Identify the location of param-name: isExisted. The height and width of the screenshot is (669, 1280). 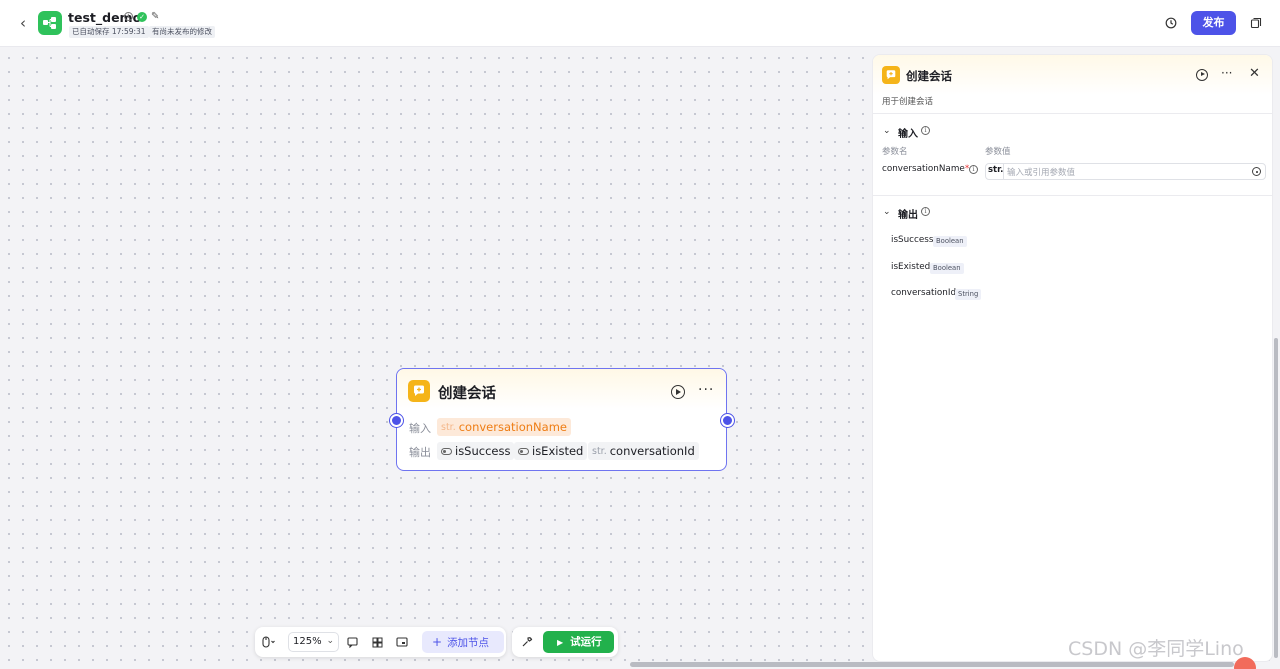
(558, 451).